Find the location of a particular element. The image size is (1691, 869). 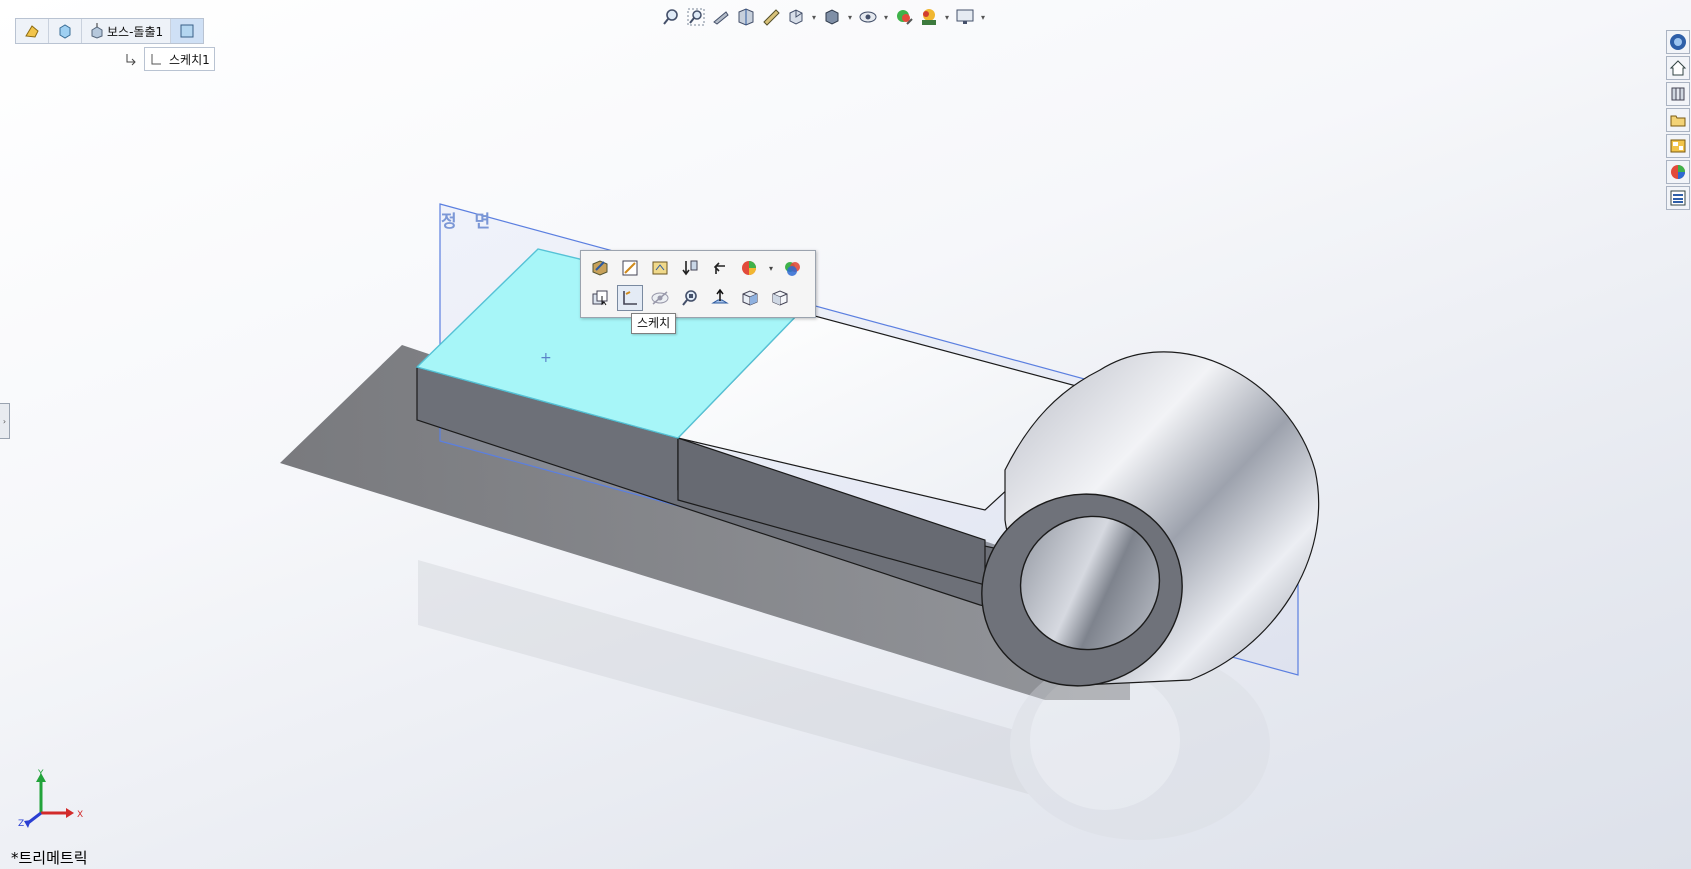

breadcrumb-face is located at coordinates (187, 31).